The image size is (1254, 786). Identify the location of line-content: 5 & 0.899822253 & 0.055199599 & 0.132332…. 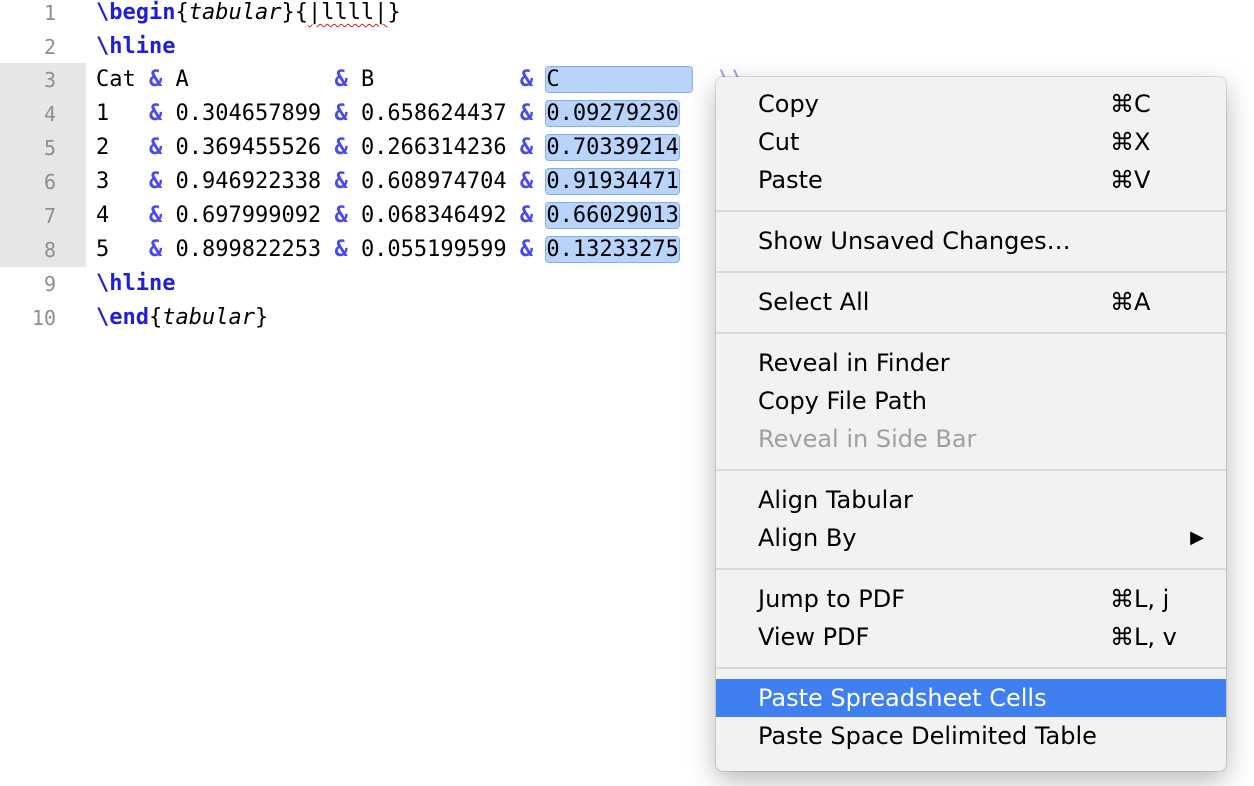
(388, 250).